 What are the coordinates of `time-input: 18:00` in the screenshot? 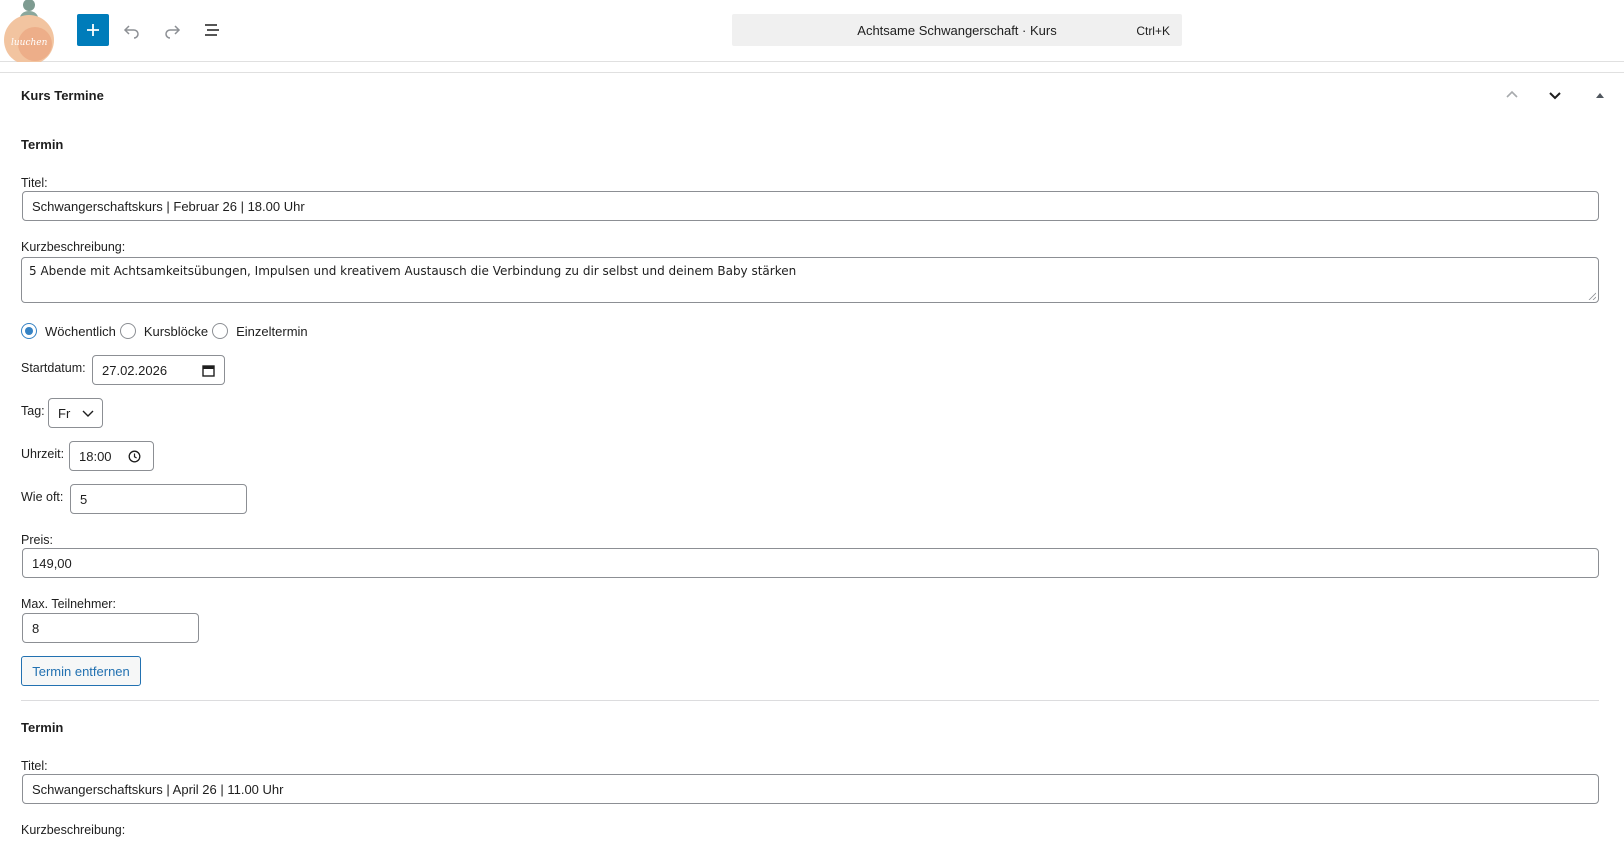 It's located at (111, 456).